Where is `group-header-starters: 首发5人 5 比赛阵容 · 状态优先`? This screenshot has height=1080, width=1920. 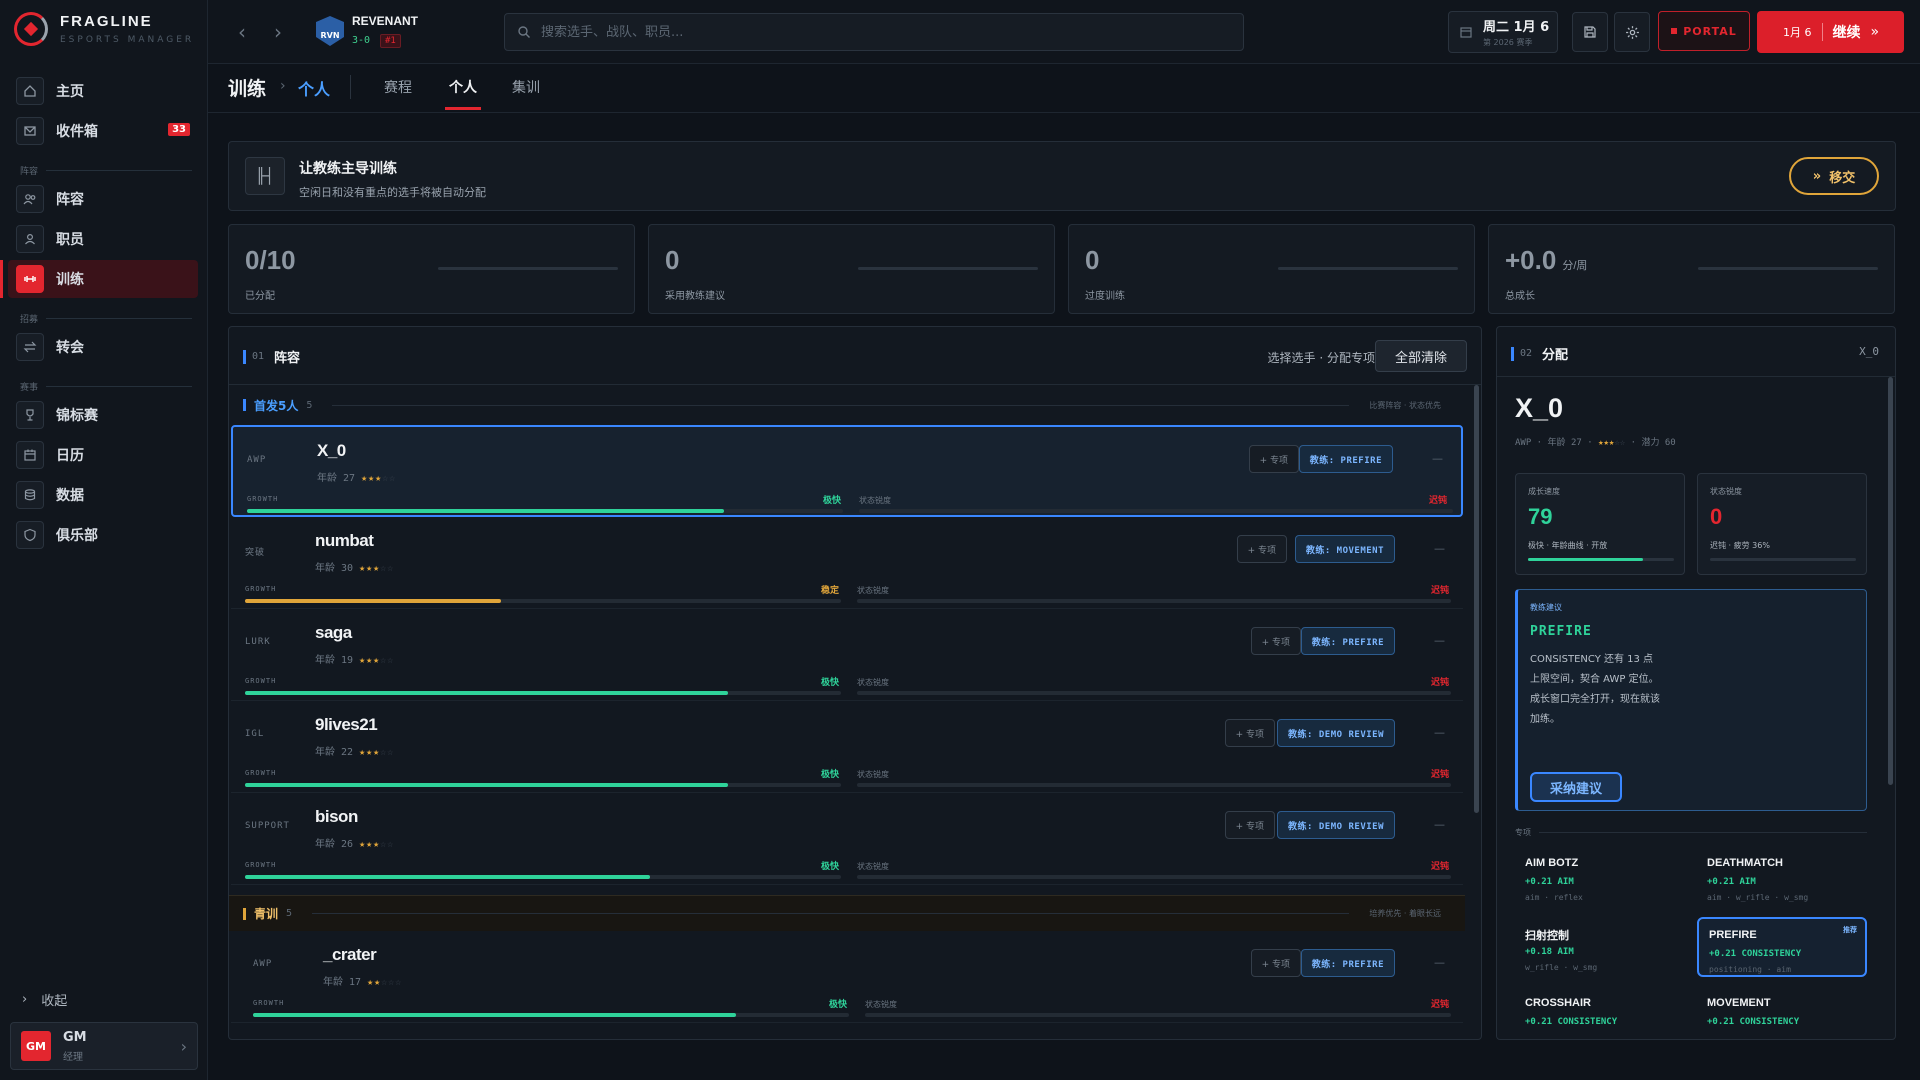 group-header-starters: 首发5人 5 比赛阵容 · 状态优先 is located at coordinates (847, 405).